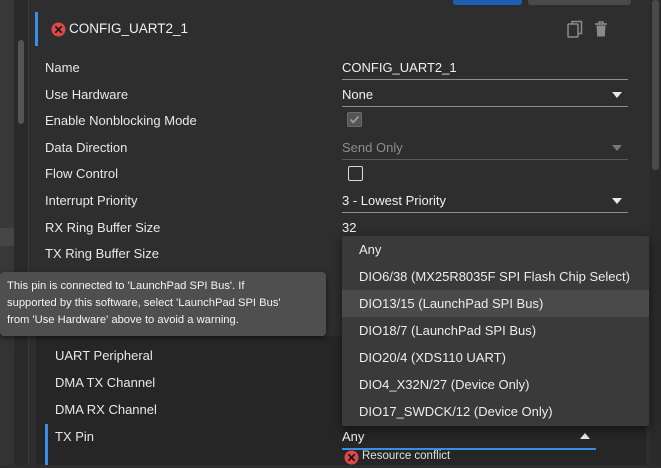 This screenshot has width=661, height=468. I want to click on interrupt-priority-value: 3 - Lowest Priority, so click(394, 200).